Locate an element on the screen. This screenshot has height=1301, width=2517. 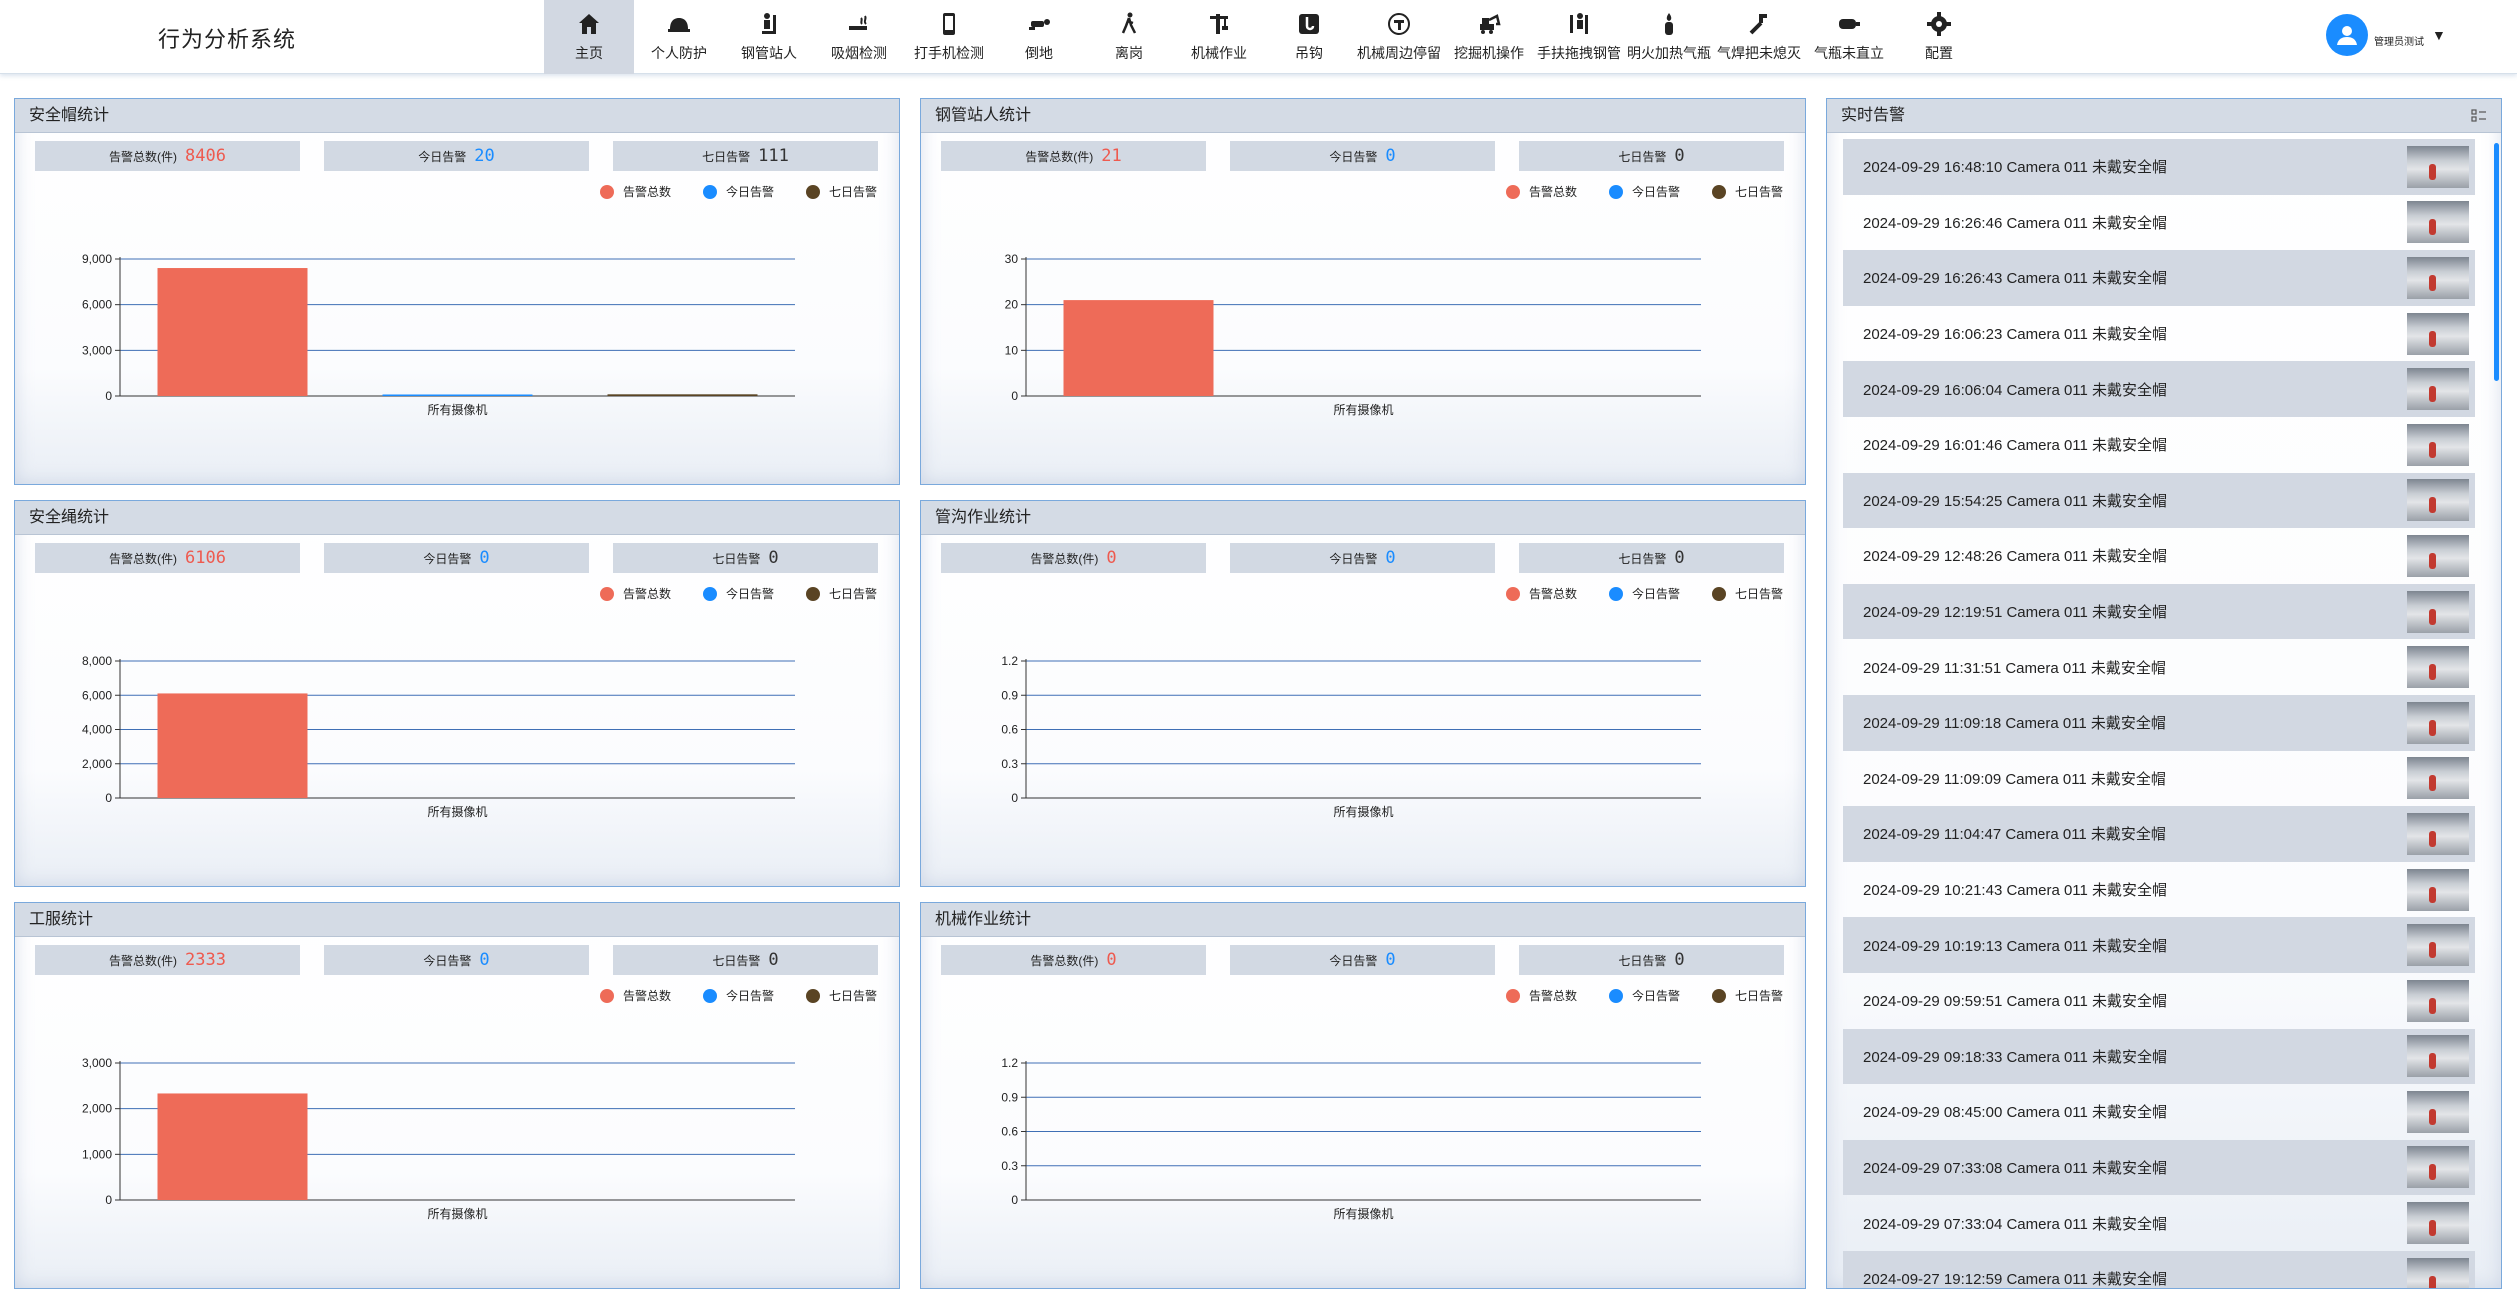
nav-item-restricted-zone: 机械周边停留 is located at coordinates (1399, 37).